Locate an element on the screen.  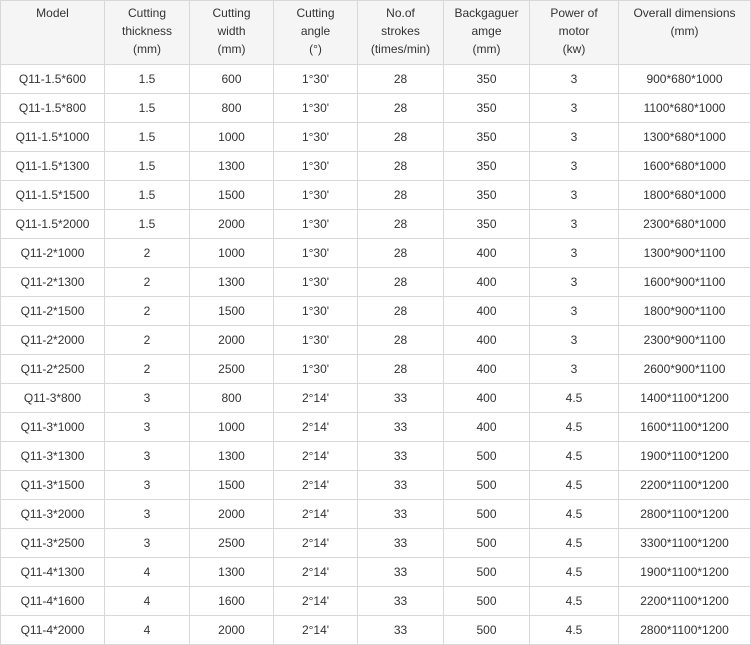
column-header-line: Backgaguer is located at coordinates (486, 13).